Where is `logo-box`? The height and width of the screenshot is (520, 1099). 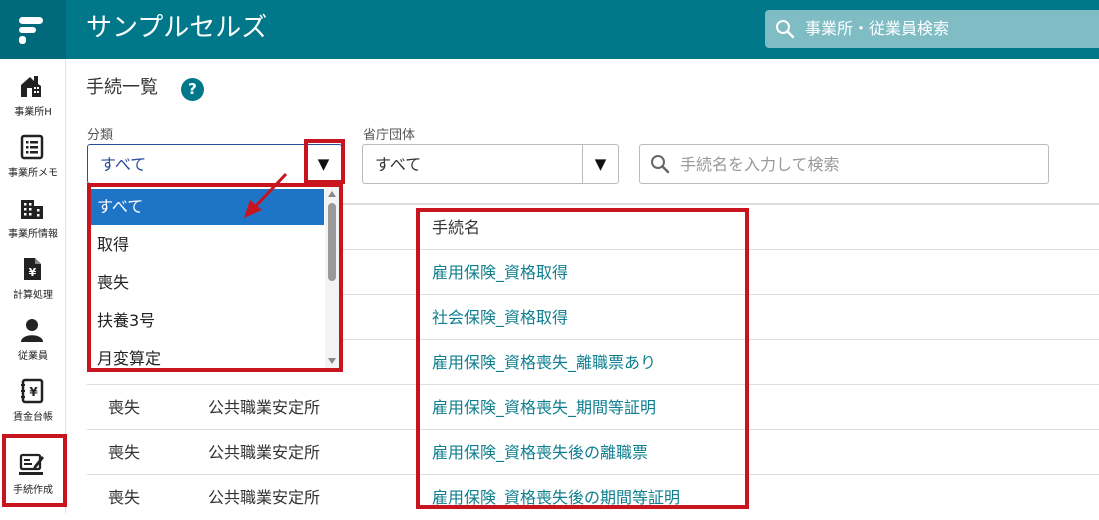
logo-box is located at coordinates (33, 29).